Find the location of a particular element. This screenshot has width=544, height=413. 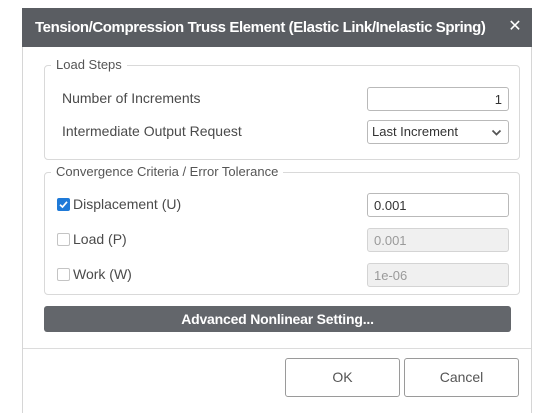

close-icon: ✕ is located at coordinates (515, 27).